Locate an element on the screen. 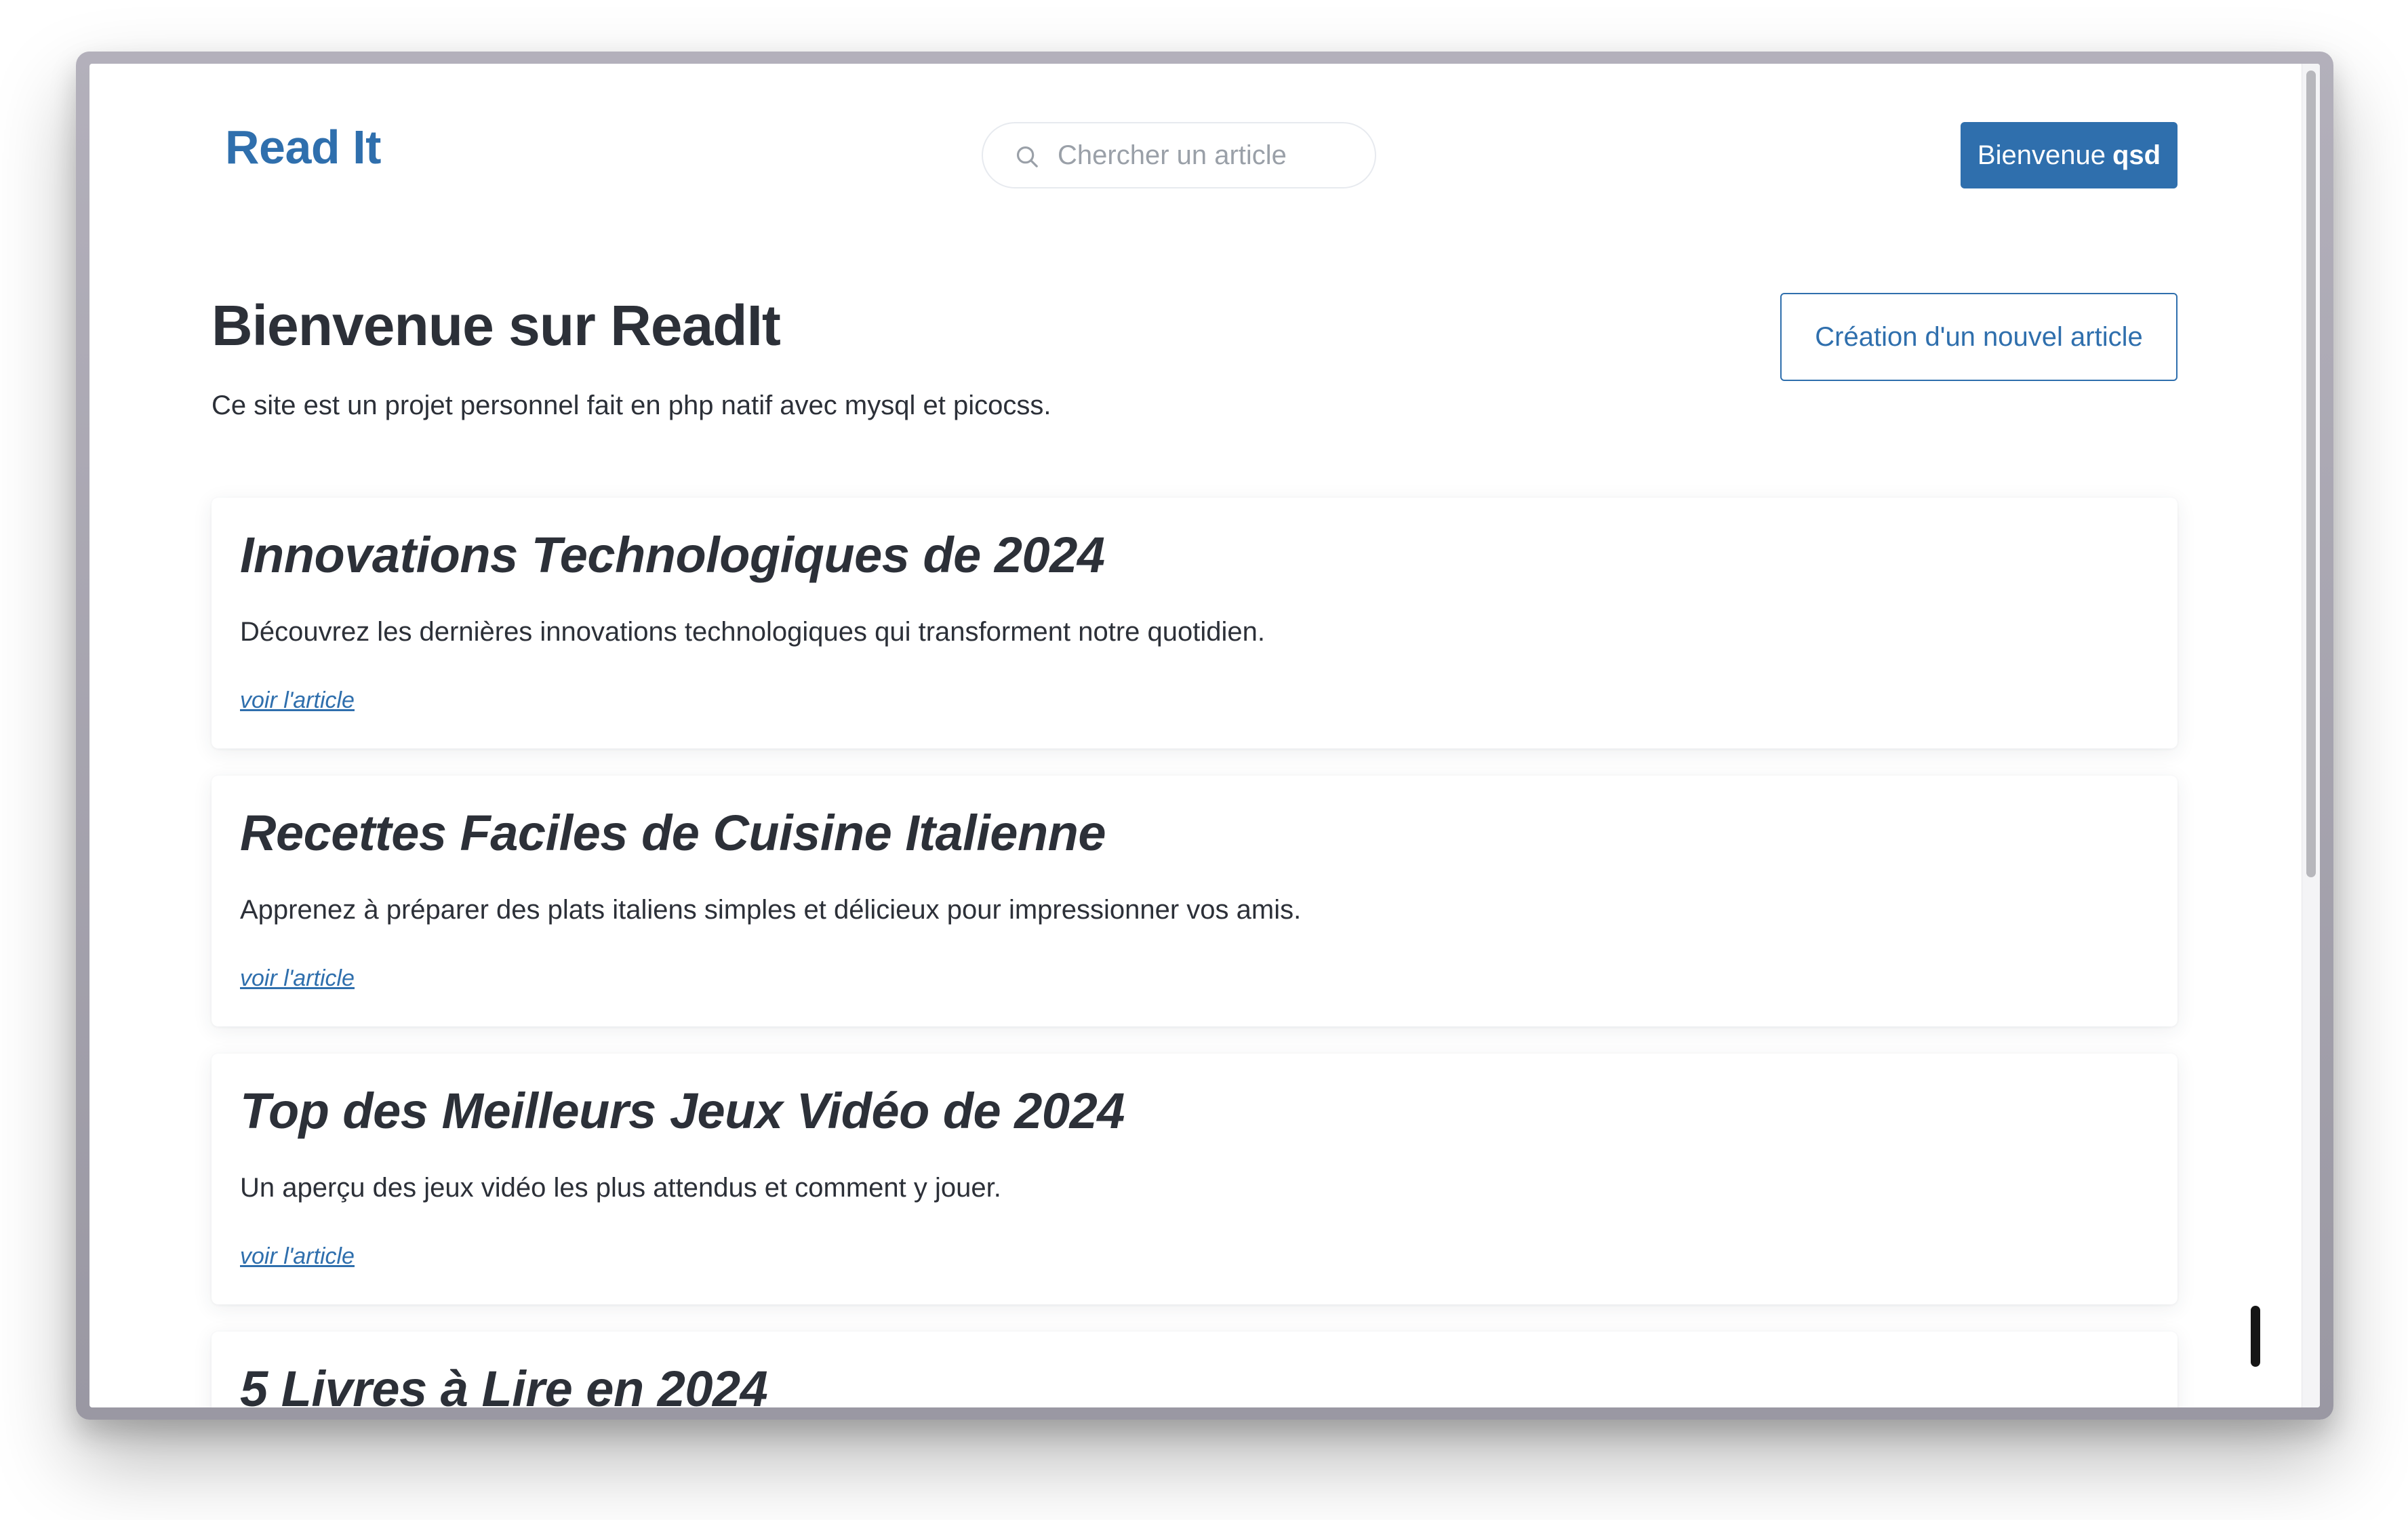  welcome-prefix: Bienvenue is located at coordinates (2041, 155).